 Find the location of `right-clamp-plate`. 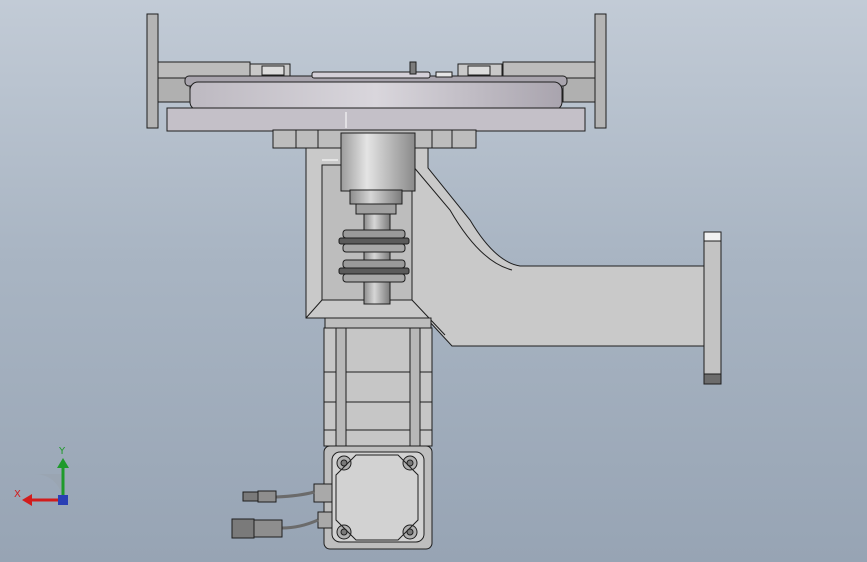

right-clamp-plate is located at coordinates (600, 71).